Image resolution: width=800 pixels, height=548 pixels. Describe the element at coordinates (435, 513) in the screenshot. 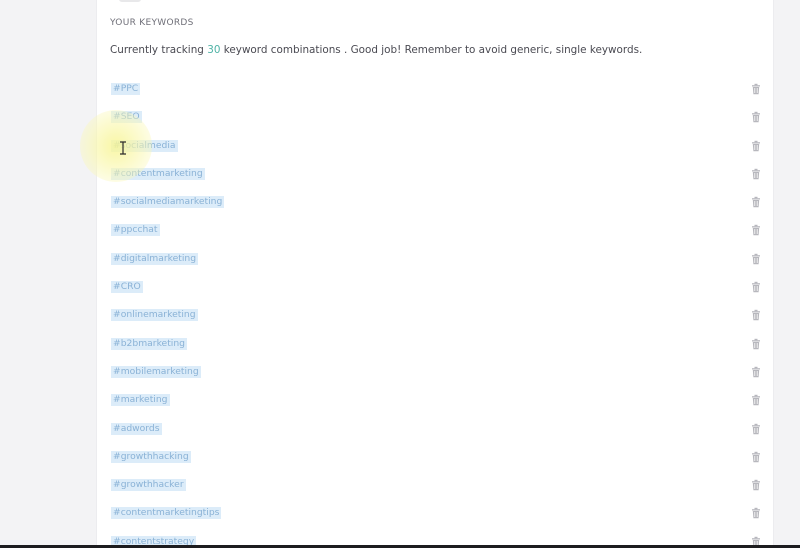

I see `keyword-row: #contentmarketingtips` at that location.